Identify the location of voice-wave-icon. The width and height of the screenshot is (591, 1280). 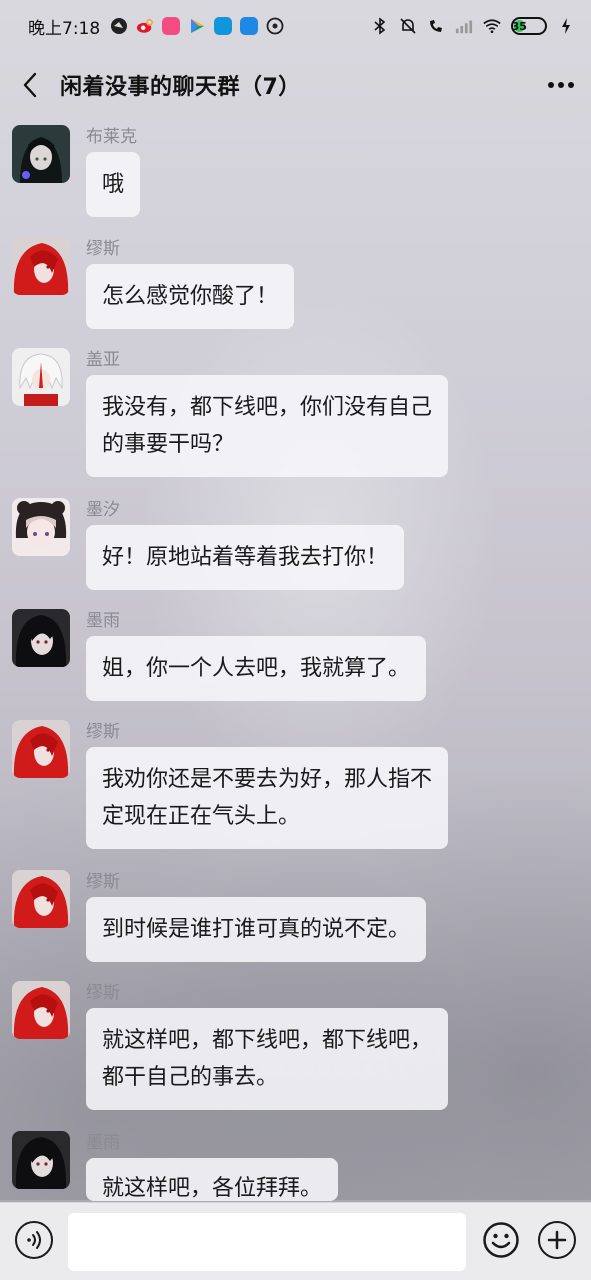
(34, 1240).